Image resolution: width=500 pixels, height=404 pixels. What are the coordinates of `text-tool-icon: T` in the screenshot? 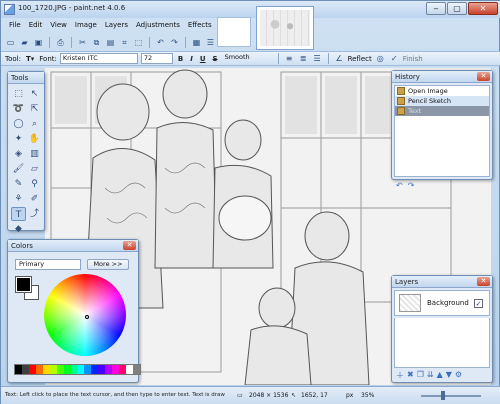 It's located at (18, 214).